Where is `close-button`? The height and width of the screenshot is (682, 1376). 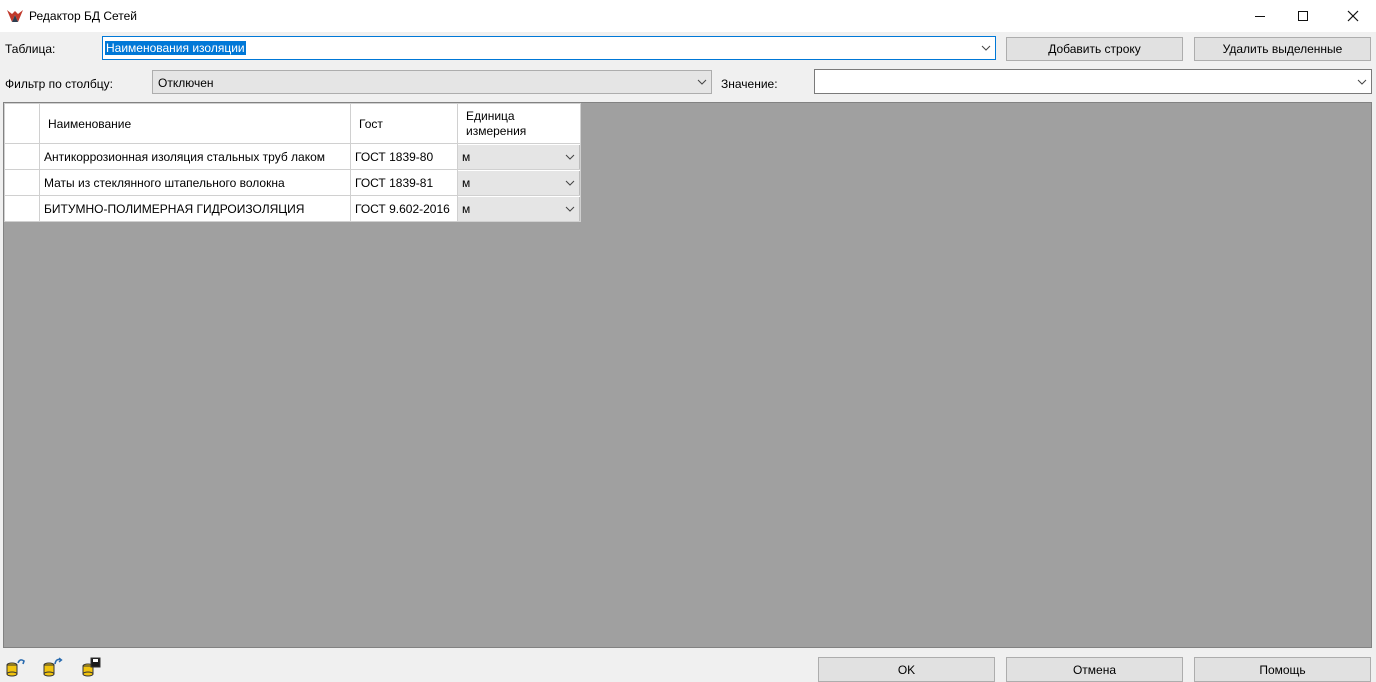
close-button is located at coordinates (1353, 16).